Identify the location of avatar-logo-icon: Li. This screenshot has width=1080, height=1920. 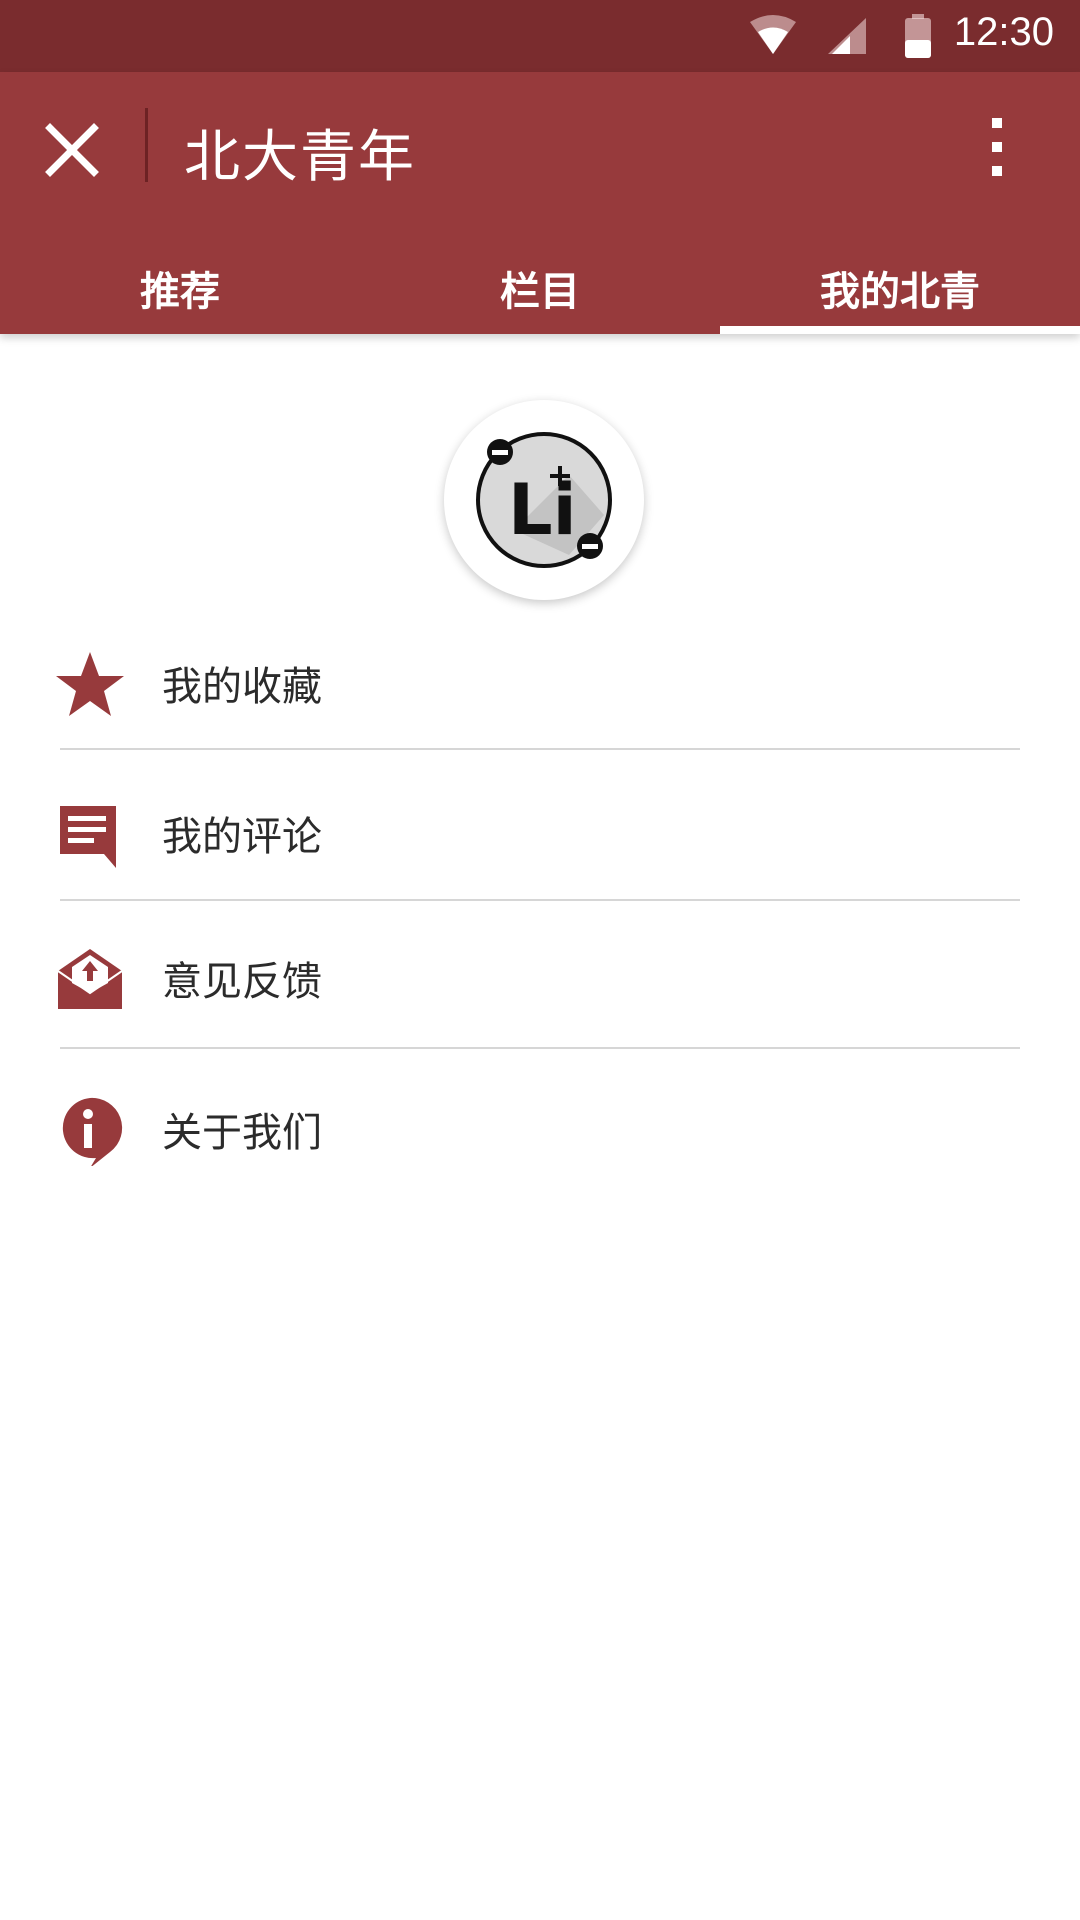
(544, 500).